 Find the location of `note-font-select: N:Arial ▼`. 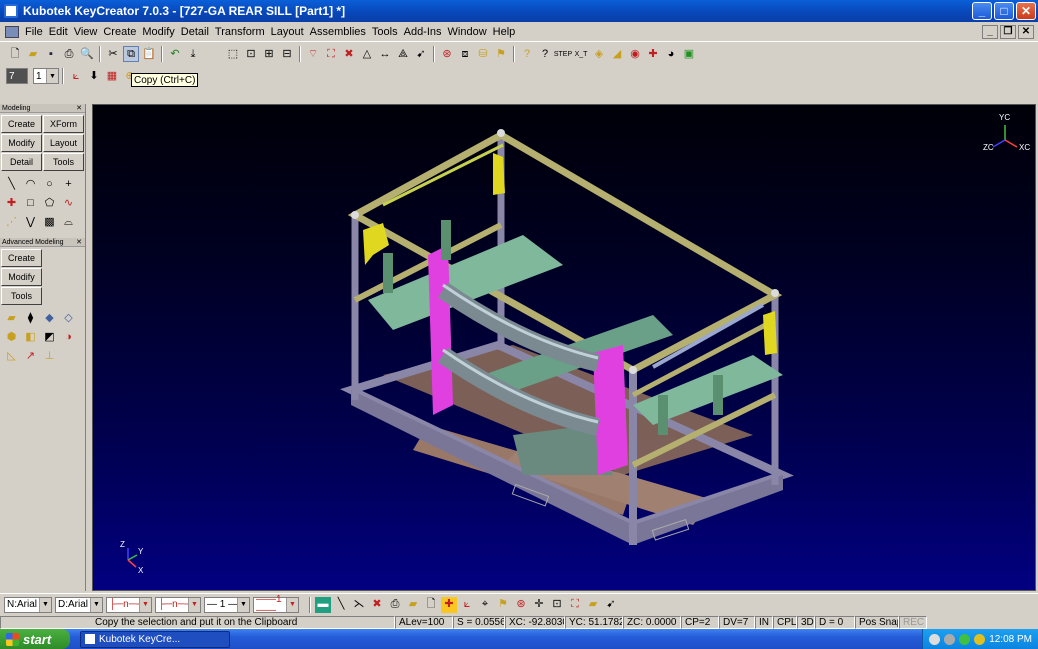

note-font-select: N:Arial ▼ is located at coordinates (28, 604).